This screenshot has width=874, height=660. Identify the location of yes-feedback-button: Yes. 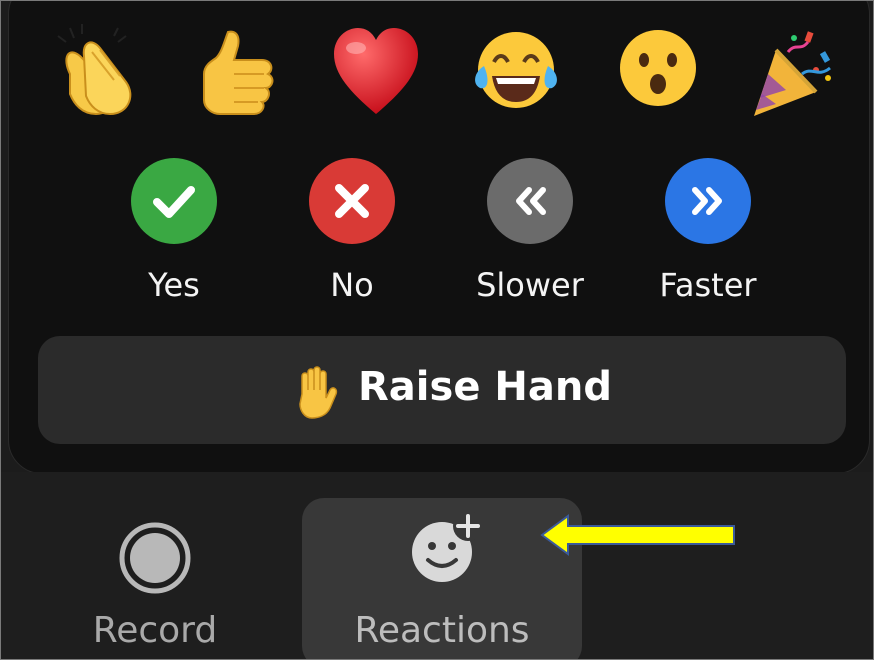
(173, 233).